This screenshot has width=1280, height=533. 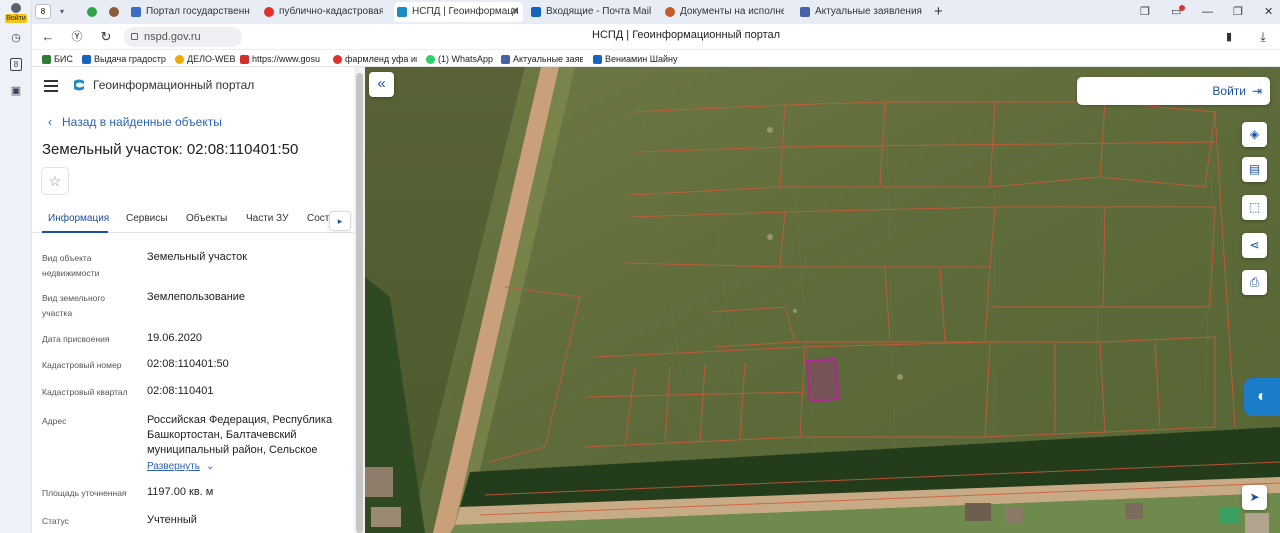 I want to click on close-window-icon: ✕, so click(x=1268, y=12).